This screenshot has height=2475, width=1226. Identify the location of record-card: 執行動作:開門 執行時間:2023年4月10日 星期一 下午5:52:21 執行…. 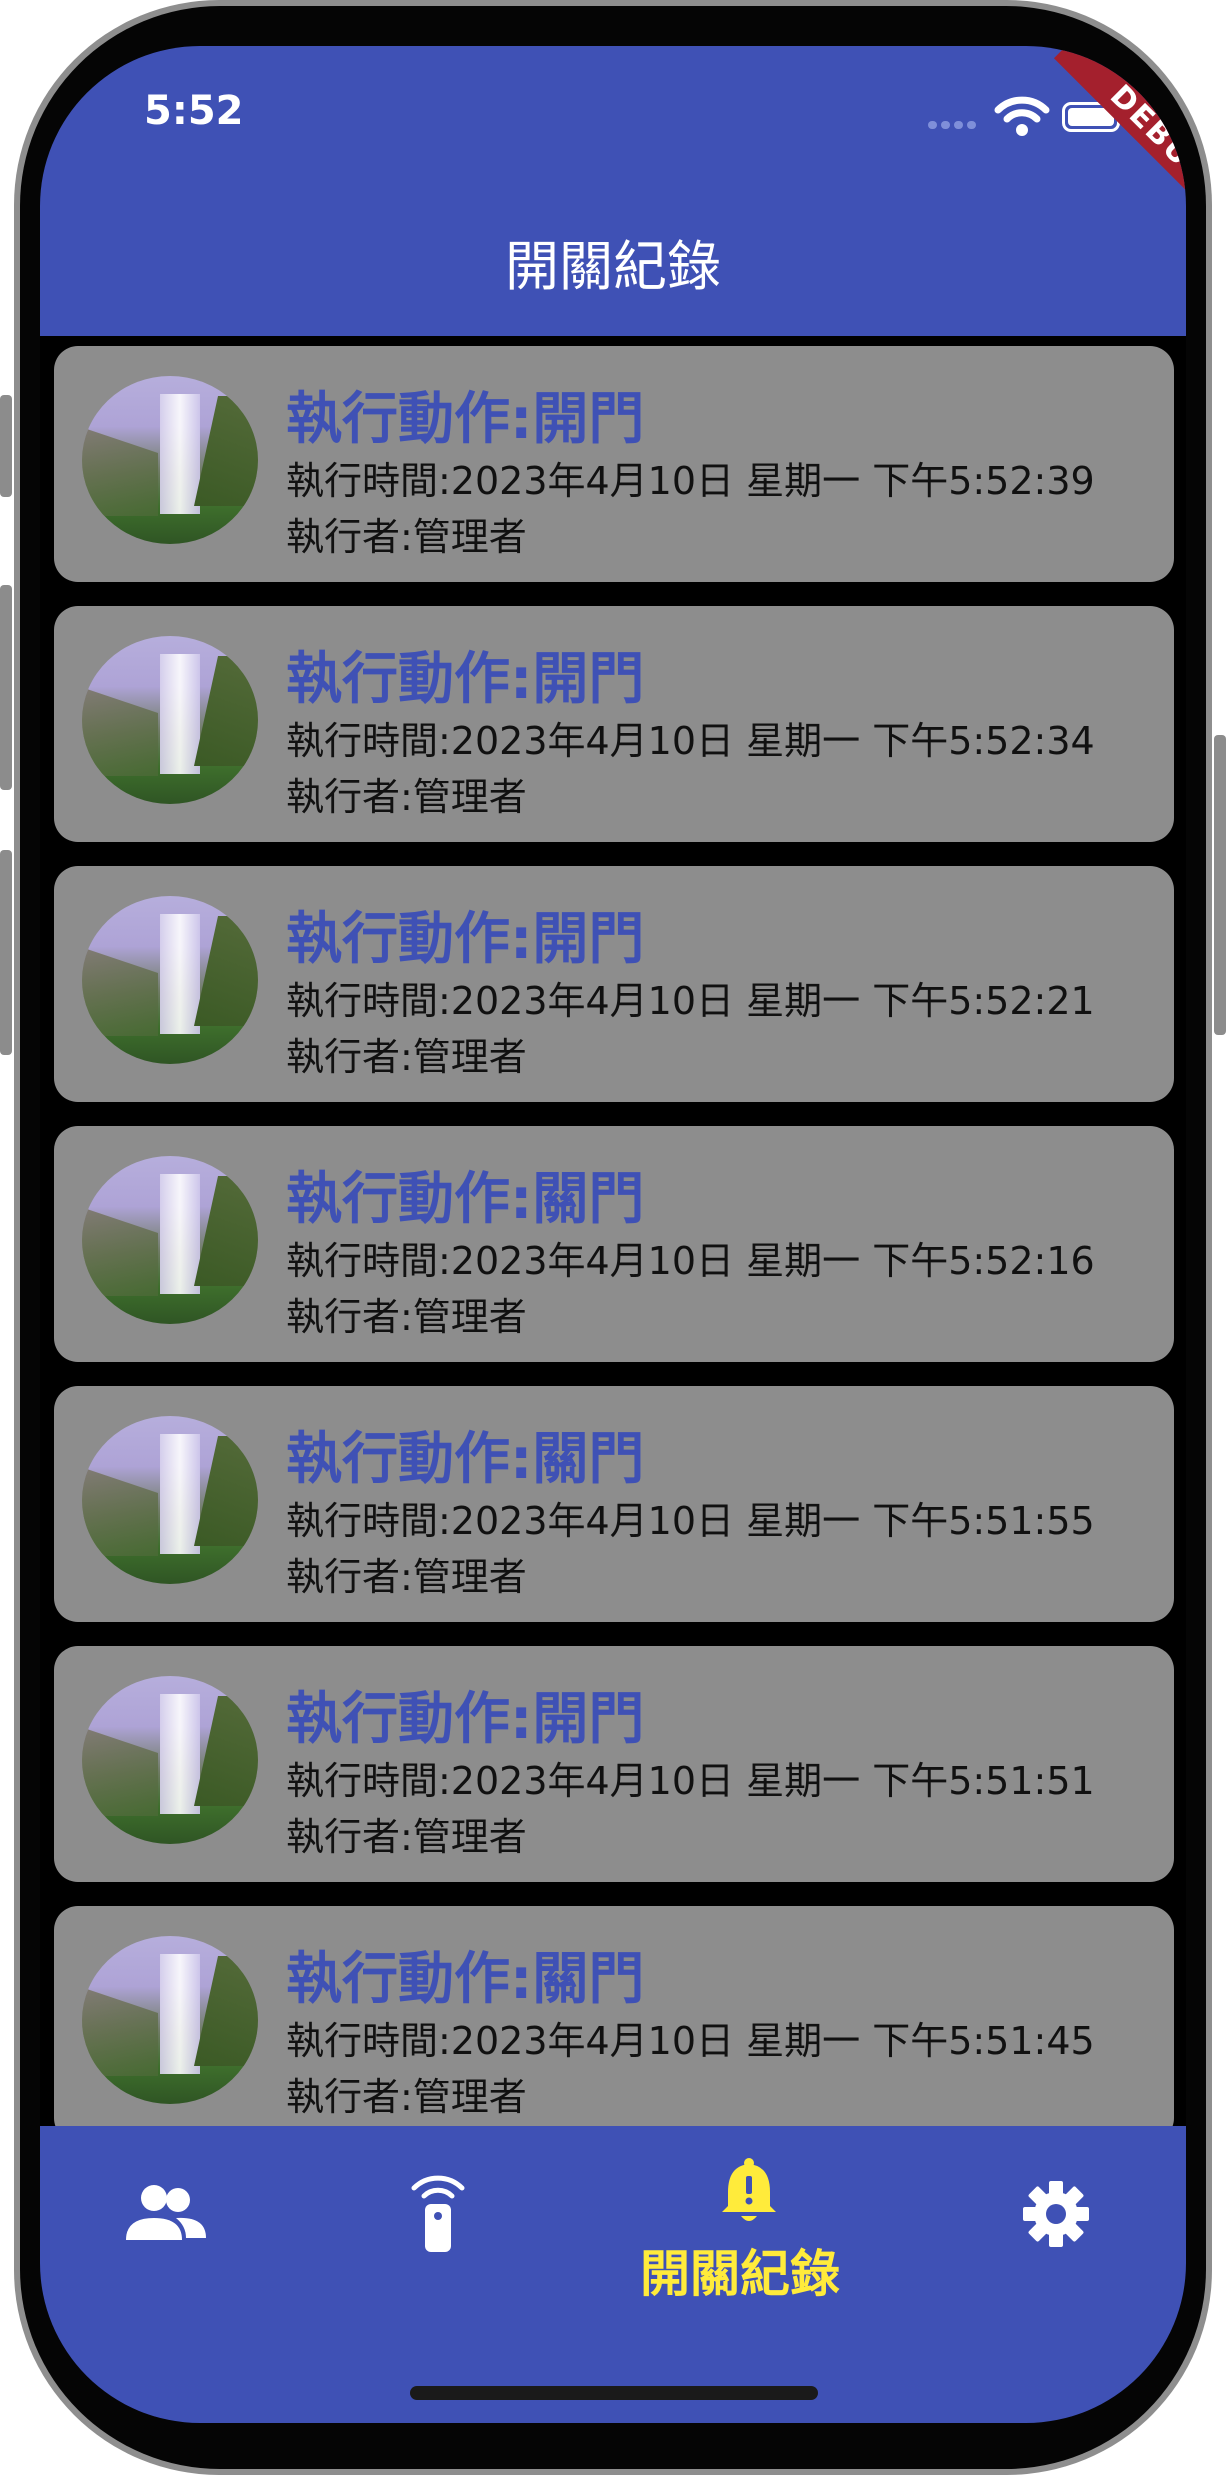
(614, 984).